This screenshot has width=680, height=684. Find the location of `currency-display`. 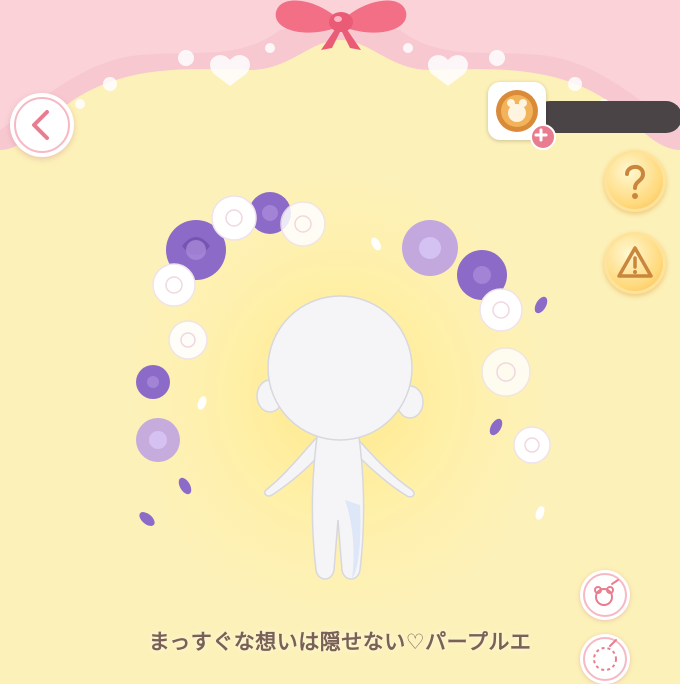

currency-display is located at coordinates (584, 116).